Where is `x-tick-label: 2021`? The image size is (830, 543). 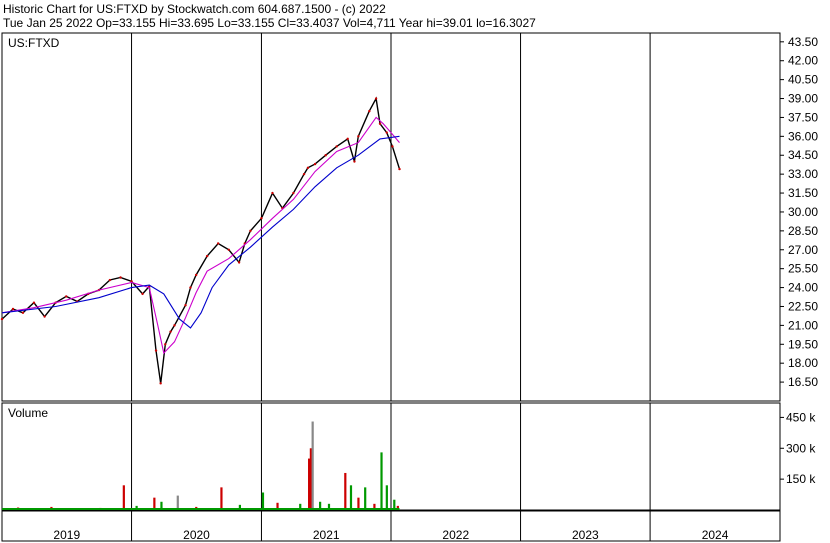 x-tick-label: 2021 is located at coordinates (326, 535).